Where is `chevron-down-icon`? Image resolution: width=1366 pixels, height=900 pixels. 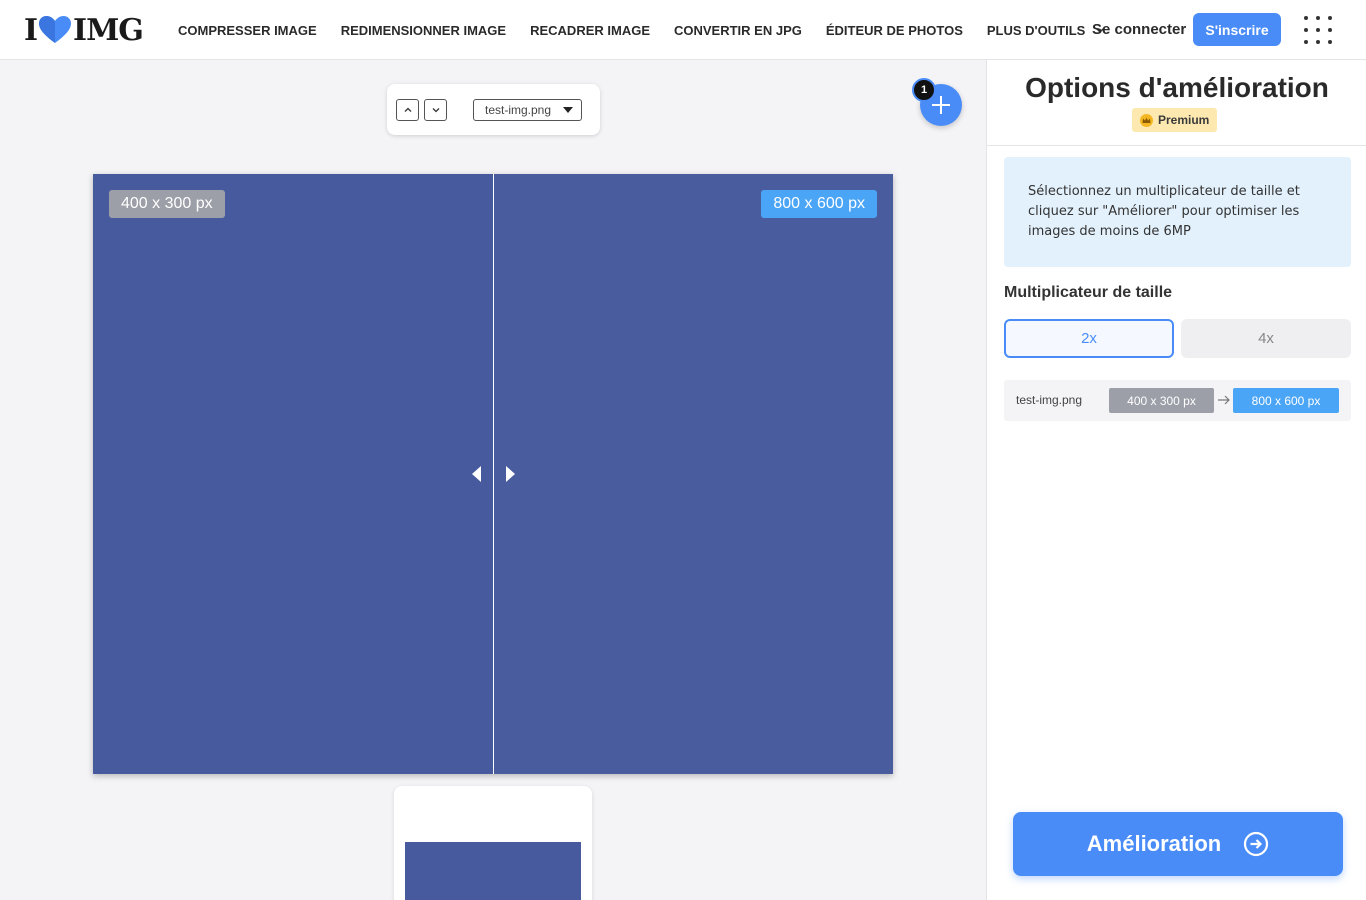
chevron-down-icon is located at coordinates (435, 110).